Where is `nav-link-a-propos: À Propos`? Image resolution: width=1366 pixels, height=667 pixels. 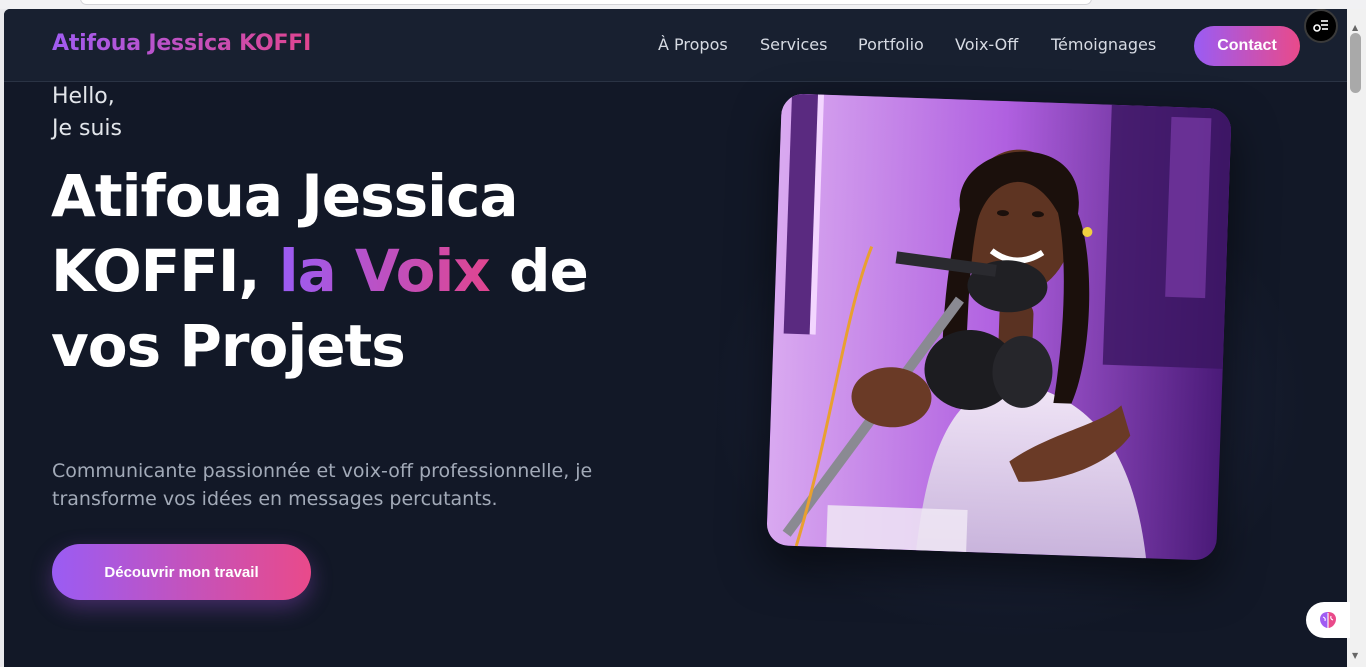 nav-link-a-propos: À Propos is located at coordinates (693, 44).